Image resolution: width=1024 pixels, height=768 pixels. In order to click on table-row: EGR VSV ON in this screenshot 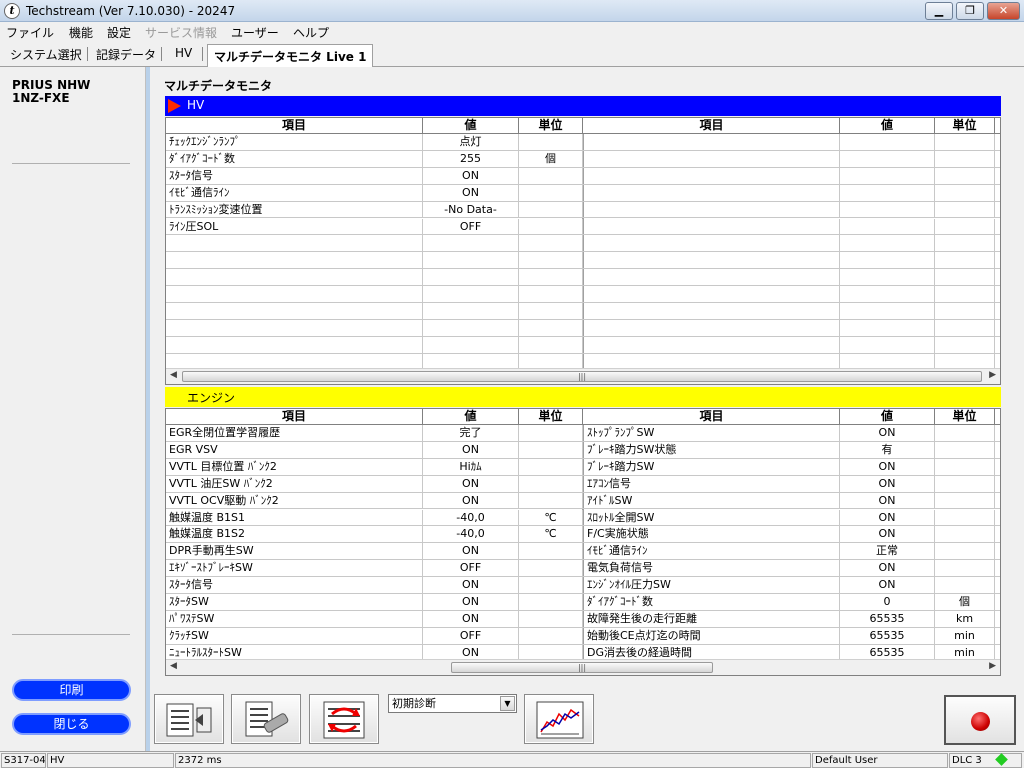, I will do `click(375, 450)`.